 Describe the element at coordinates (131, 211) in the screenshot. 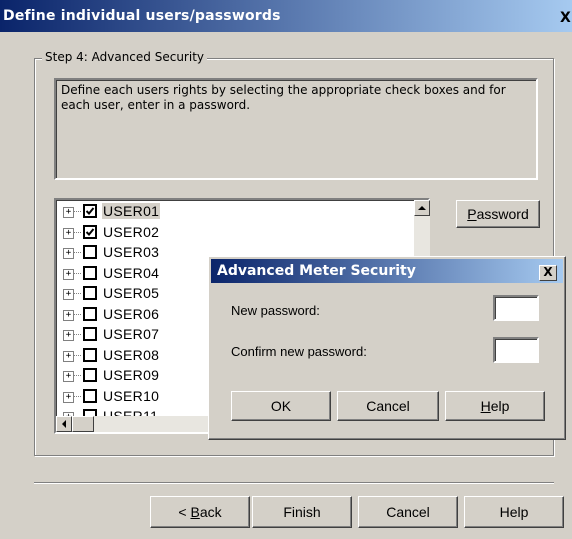

I see `user-label: USER01` at that location.